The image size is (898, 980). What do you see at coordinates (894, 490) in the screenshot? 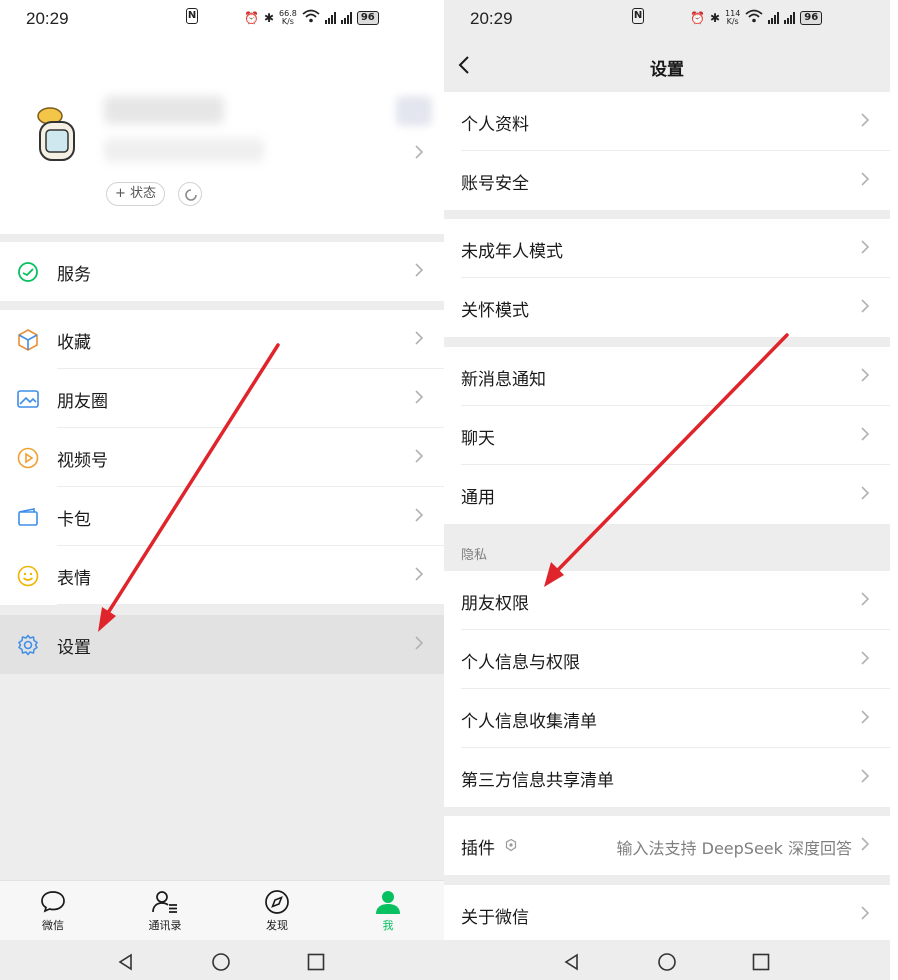
I see `right-edge-margin` at bounding box center [894, 490].